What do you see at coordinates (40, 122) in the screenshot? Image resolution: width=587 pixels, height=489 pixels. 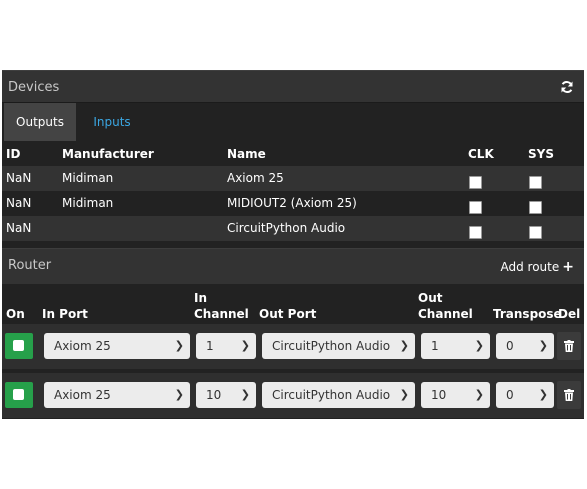 I see `tab-outputs: Outputs` at bounding box center [40, 122].